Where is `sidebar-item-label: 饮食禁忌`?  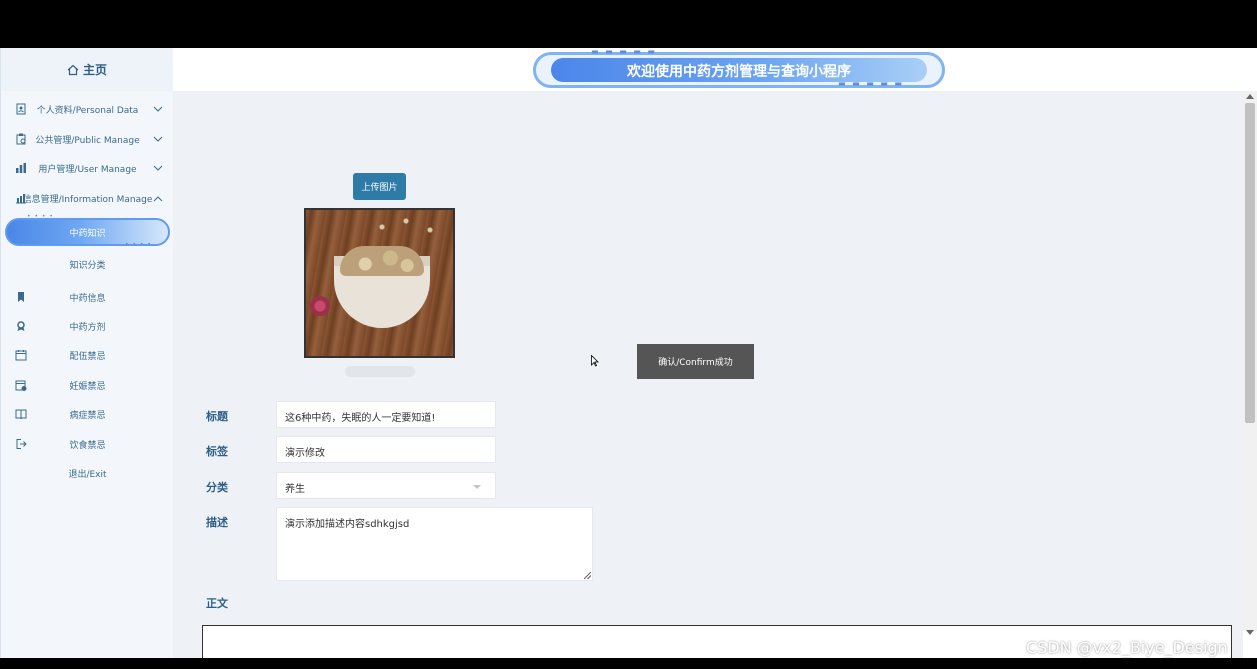
sidebar-item-label: 饮食禁忌 is located at coordinates (87, 446).